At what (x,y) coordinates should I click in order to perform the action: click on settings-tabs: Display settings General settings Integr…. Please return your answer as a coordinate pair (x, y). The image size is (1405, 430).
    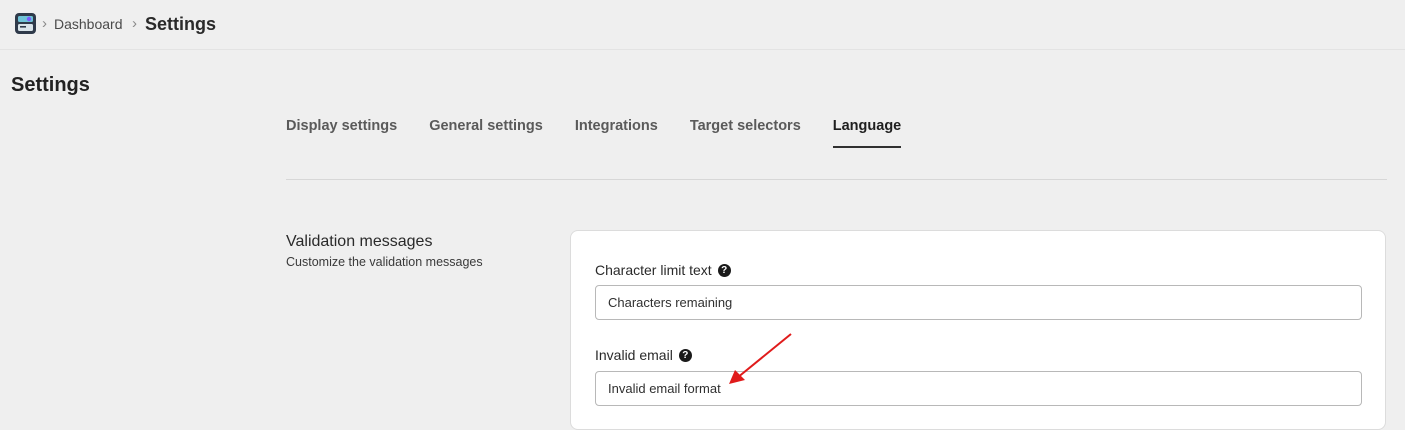
    Looking at the image, I should click on (594, 132).